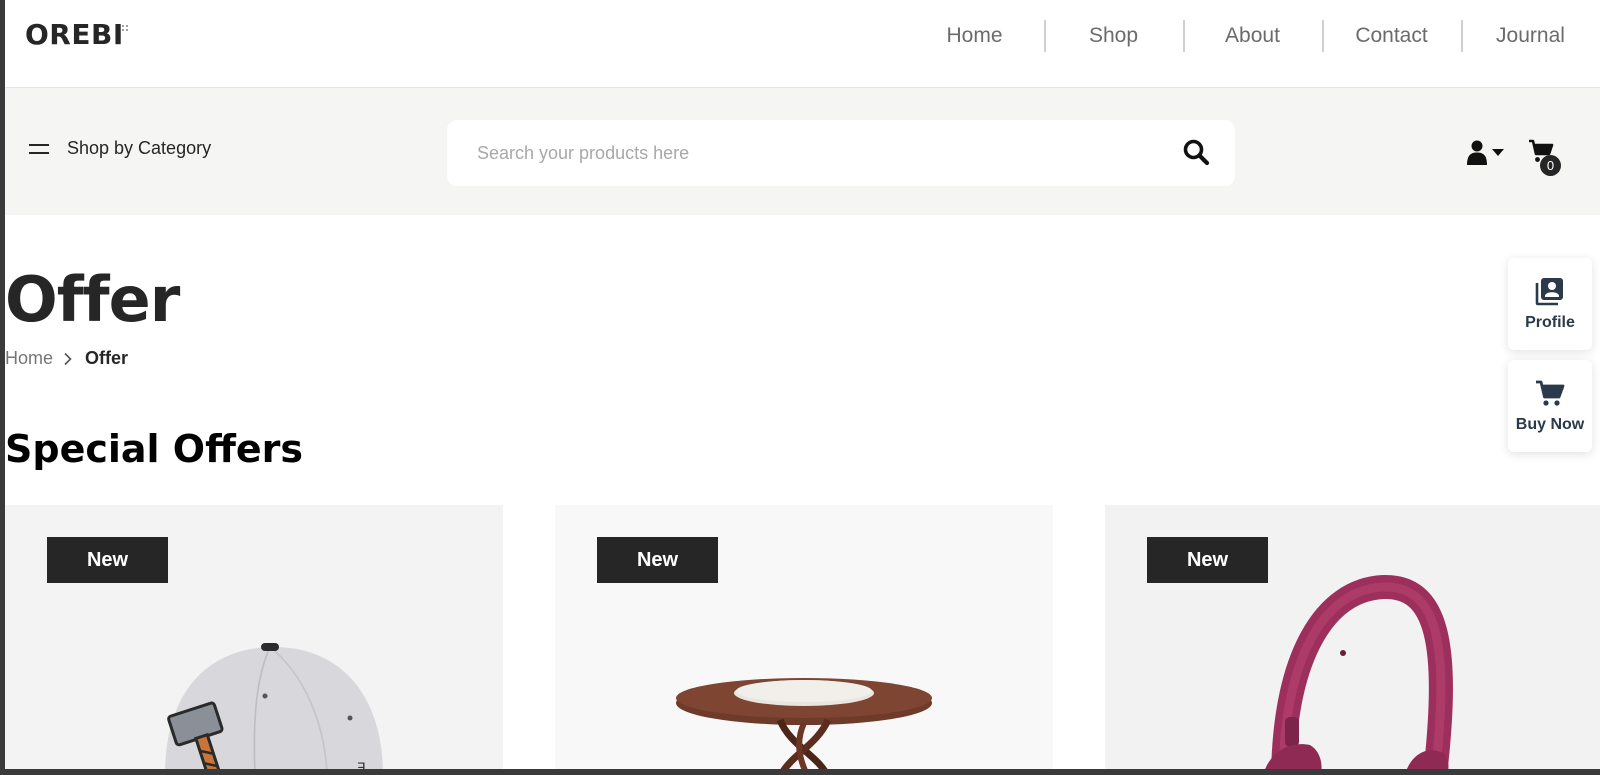 The height and width of the screenshot is (775, 1600). Describe the element at coordinates (1113, 36) in the screenshot. I see `nav-shop: Shop` at that location.